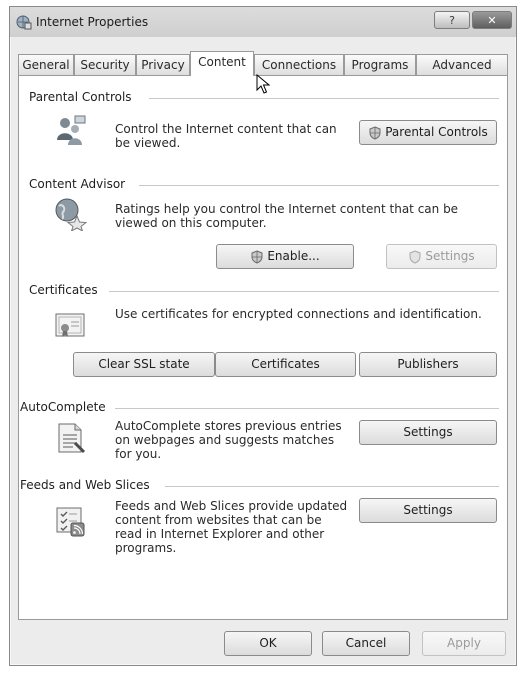 This screenshot has height=673, width=526. What do you see at coordinates (148, 143) in the screenshot?
I see `parental-controls-description-line2: be viewed.` at bounding box center [148, 143].